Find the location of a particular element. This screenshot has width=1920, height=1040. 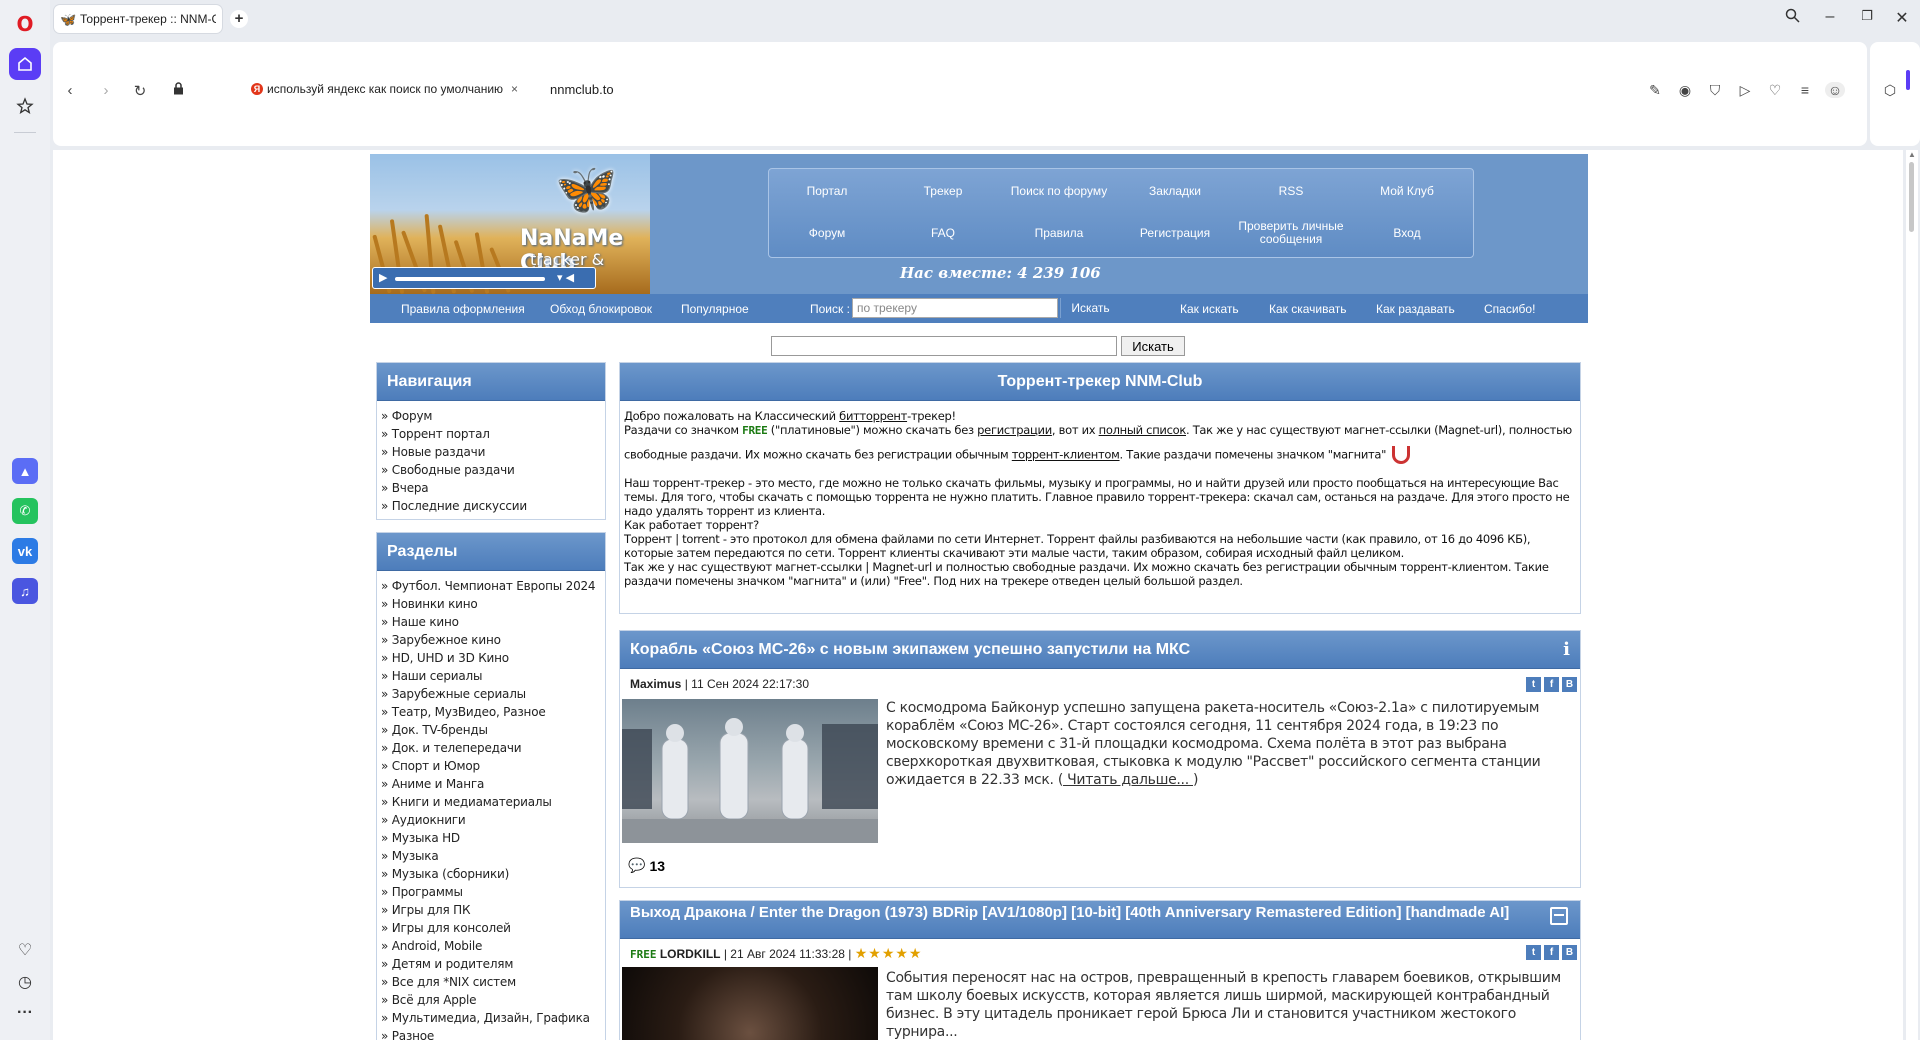

vk-icon: vk is located at coordinates (25, 551).